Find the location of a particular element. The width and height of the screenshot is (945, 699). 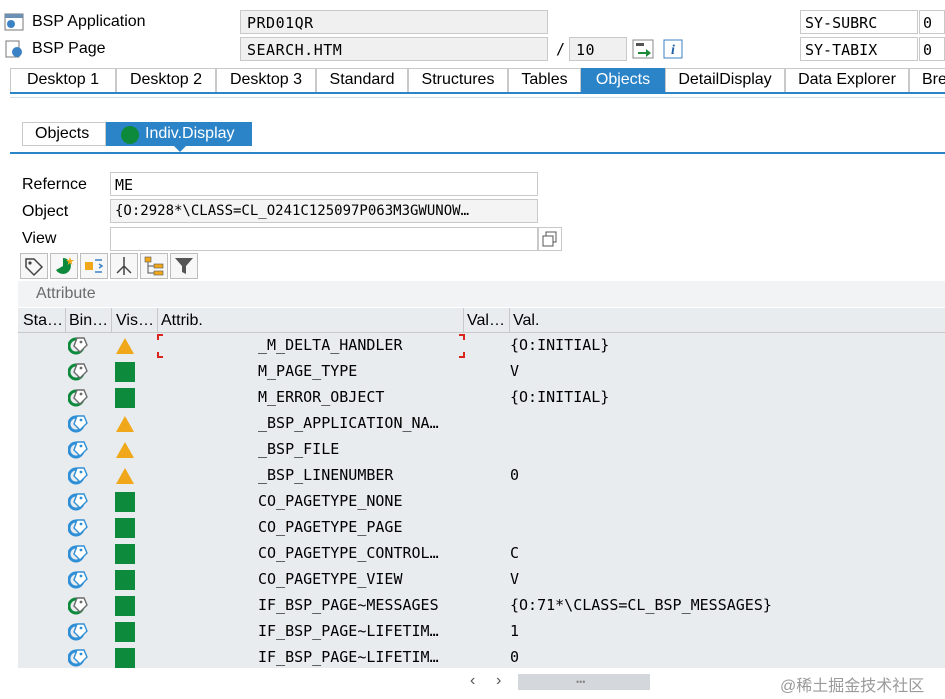

hierarchy-button is located at coordinates (124, 266).